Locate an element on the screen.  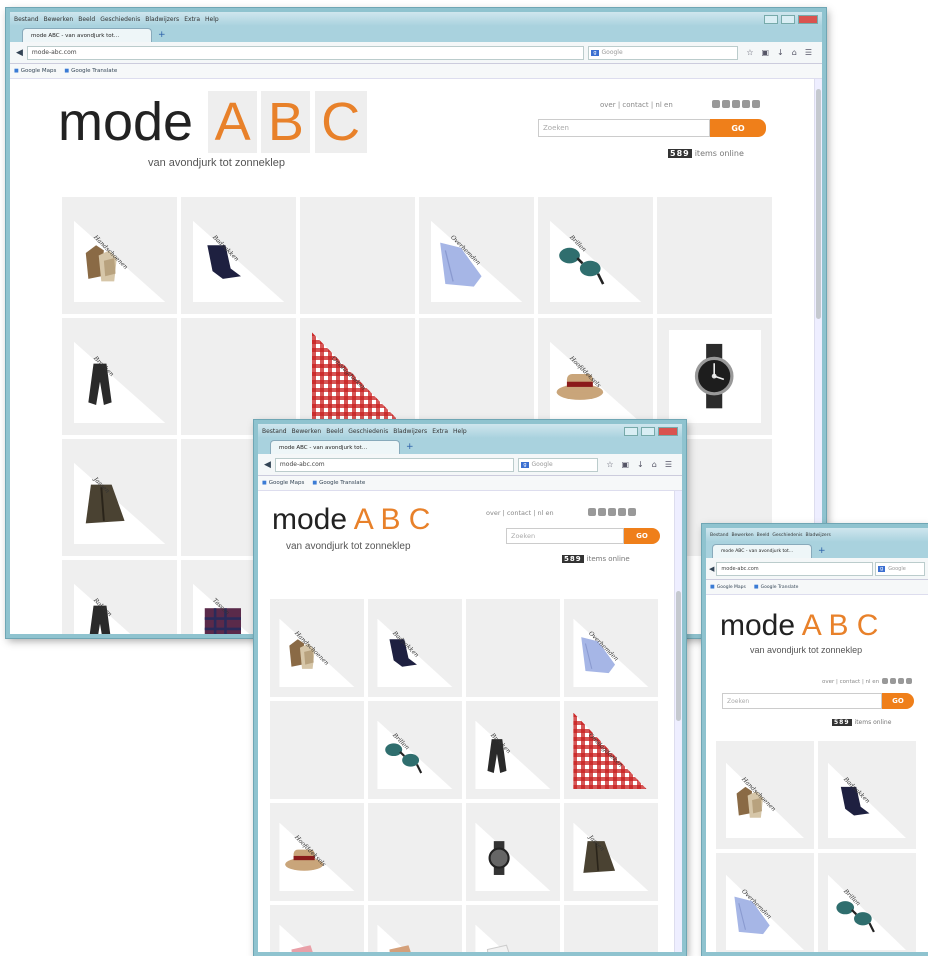
close-button is located at coordinates (808, 19).